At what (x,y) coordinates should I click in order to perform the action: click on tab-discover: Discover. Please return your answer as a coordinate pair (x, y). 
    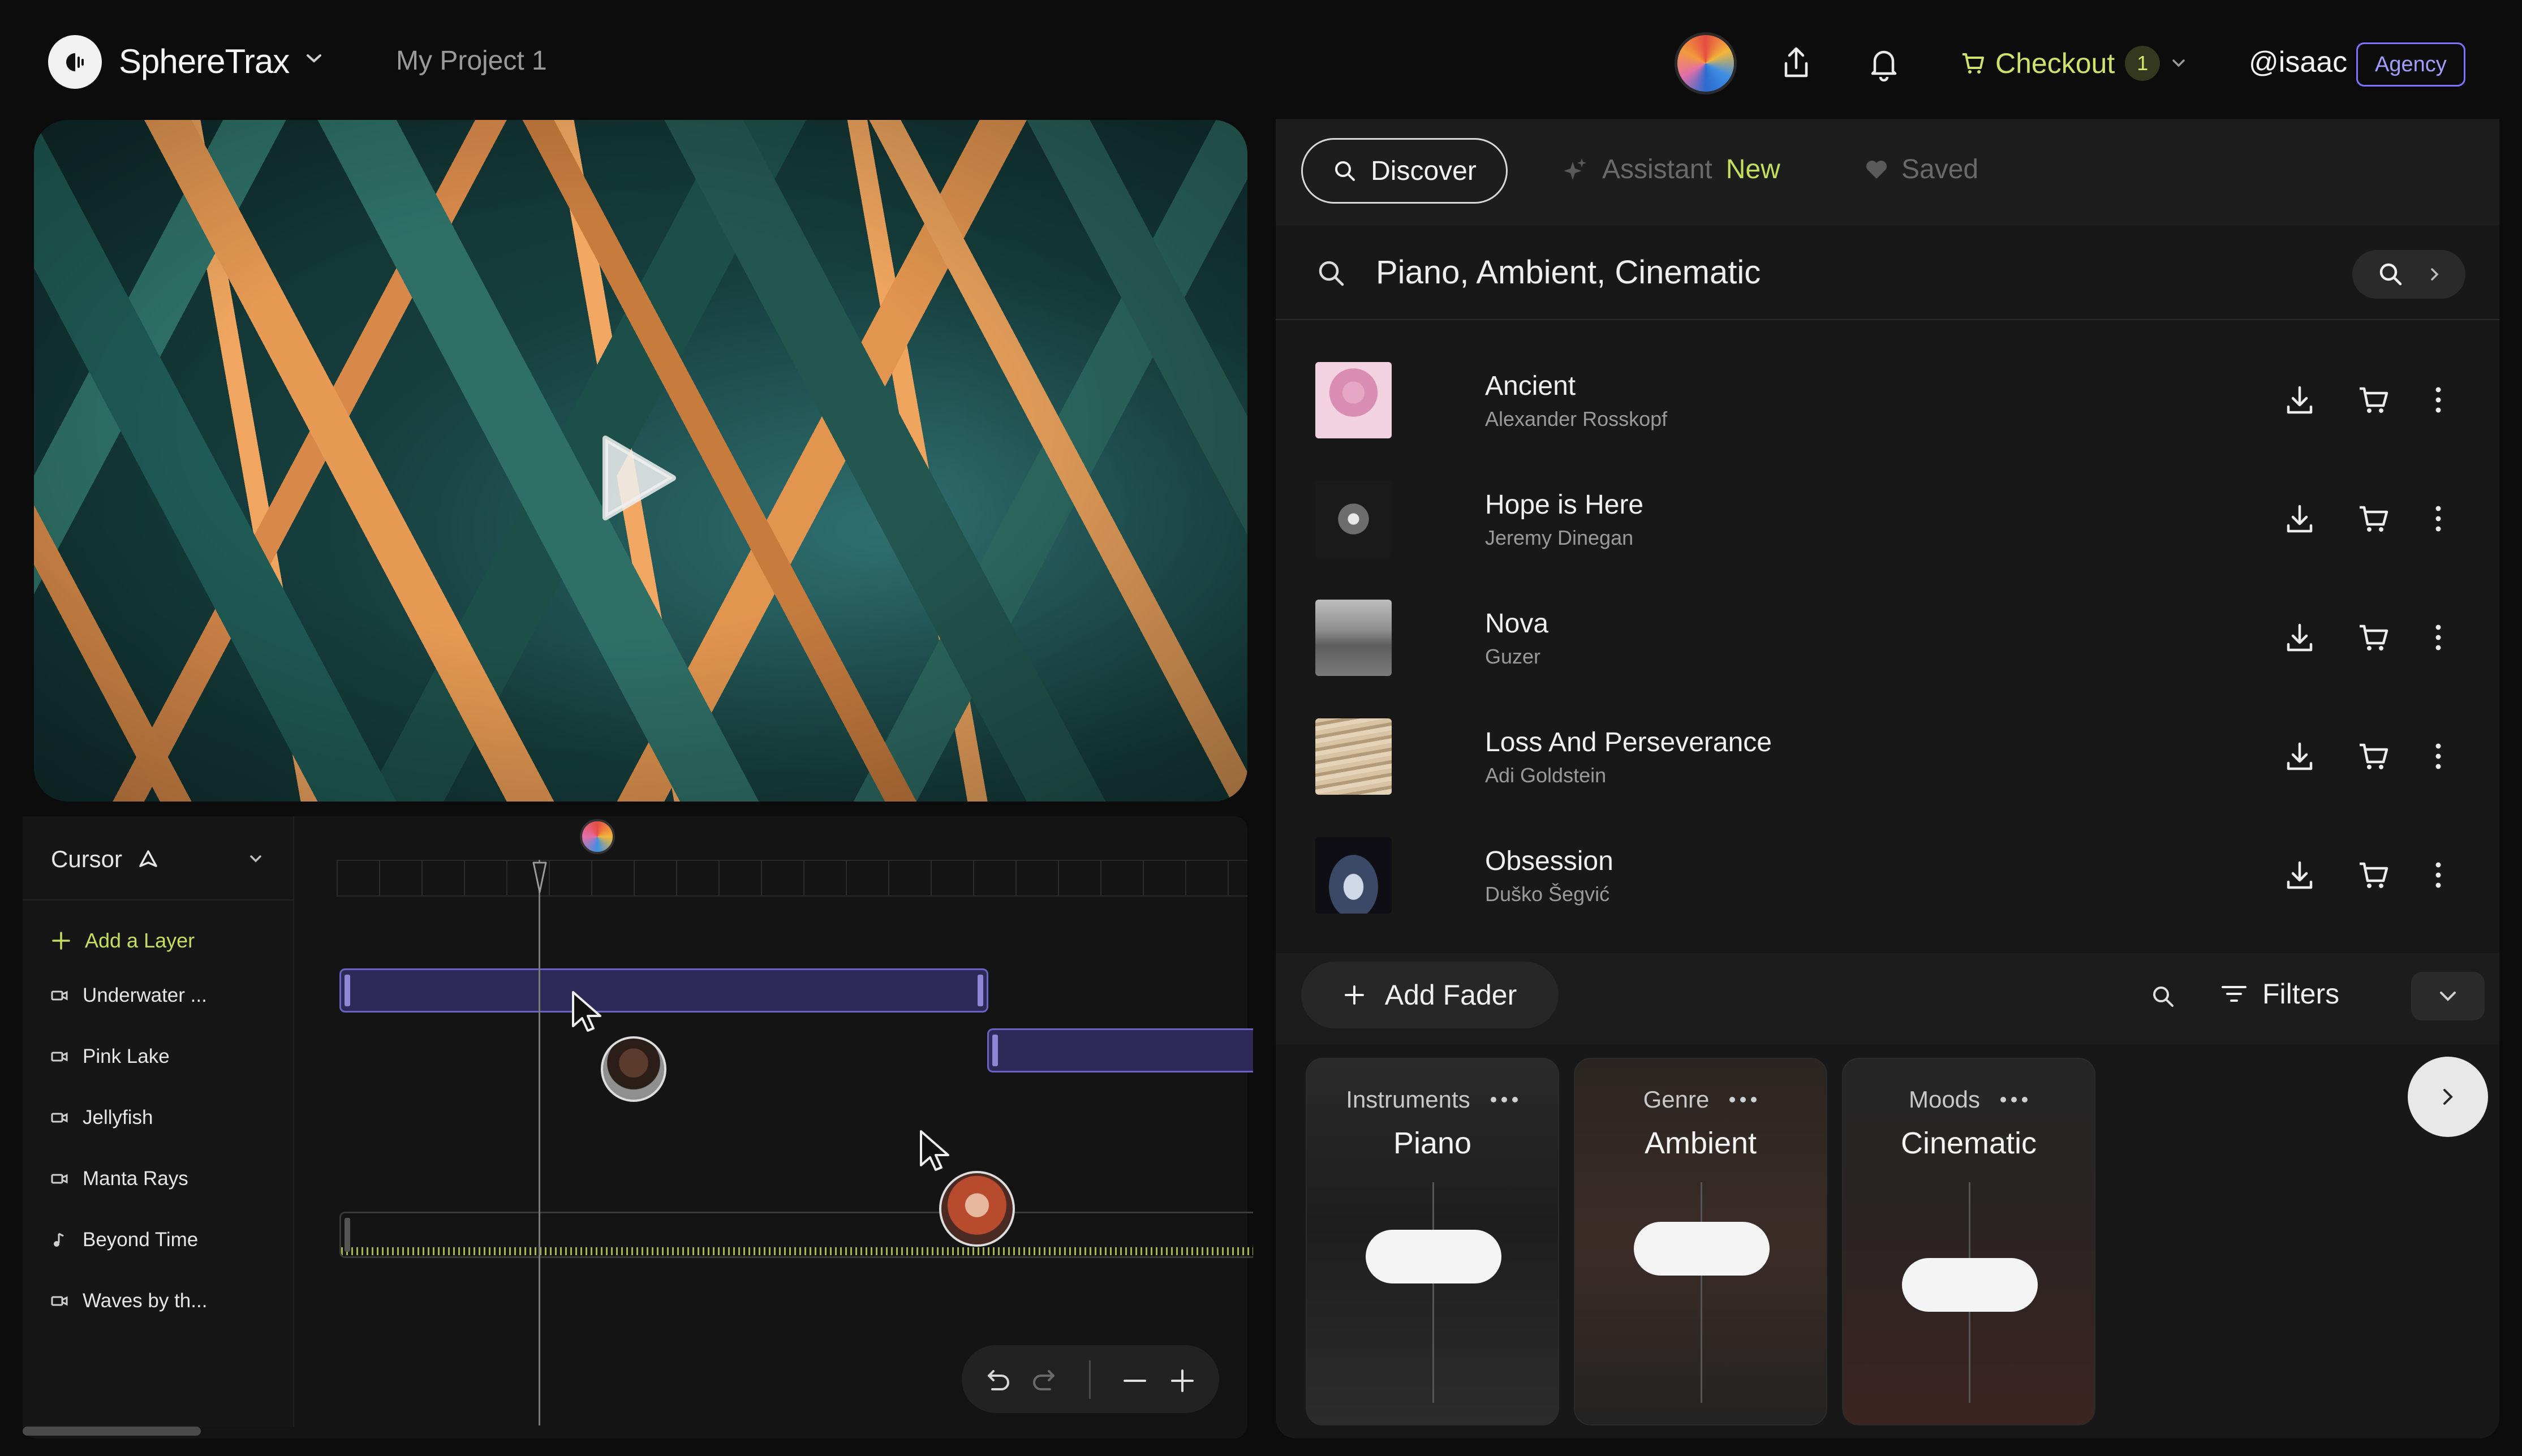
    Looking at the image, I should click on (1405, 171).